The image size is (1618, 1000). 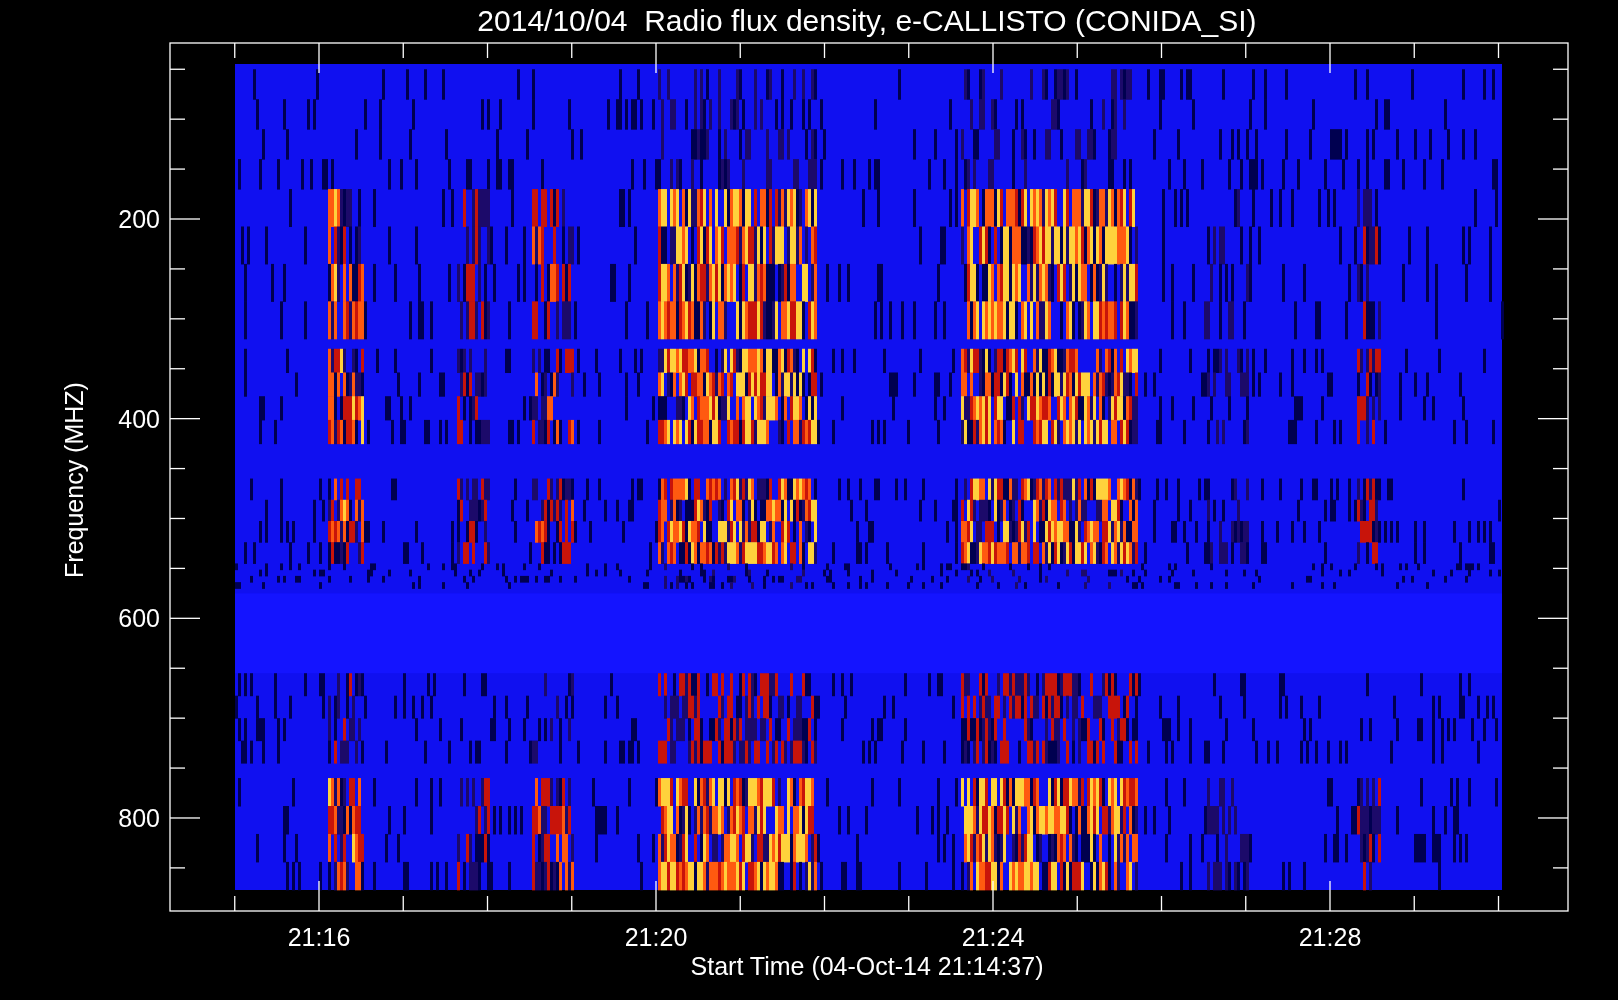 What do you see at coordinates (867, 20) in the screenshot?
I see `chart-title: 2014/10/04 Radio flux density, e-CALLISTO (CONIDA_SI)` at bounding box center [867, 20].